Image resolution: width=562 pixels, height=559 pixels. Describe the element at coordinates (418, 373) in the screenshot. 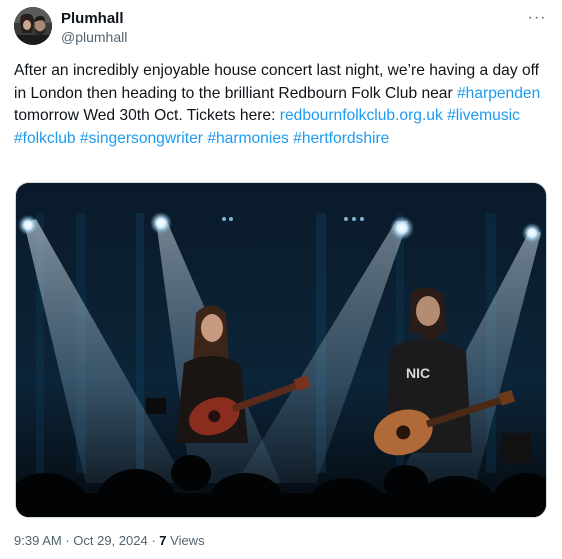

I see `svg-text: NIC` at that location.